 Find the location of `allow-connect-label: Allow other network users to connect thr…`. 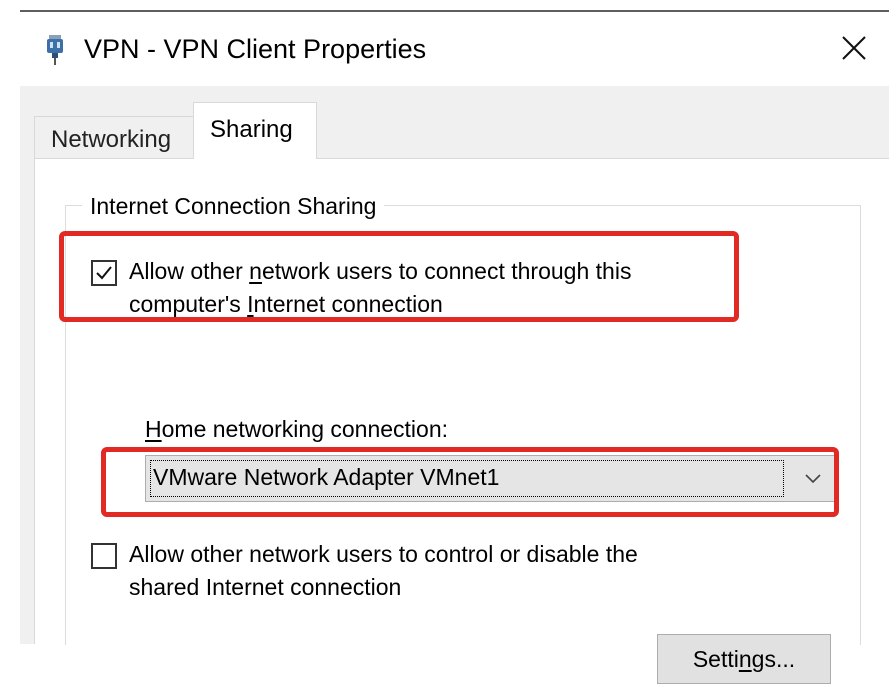

allow-connect-label: Allow other network users to connect thr… is located at coordinates (380, 288).